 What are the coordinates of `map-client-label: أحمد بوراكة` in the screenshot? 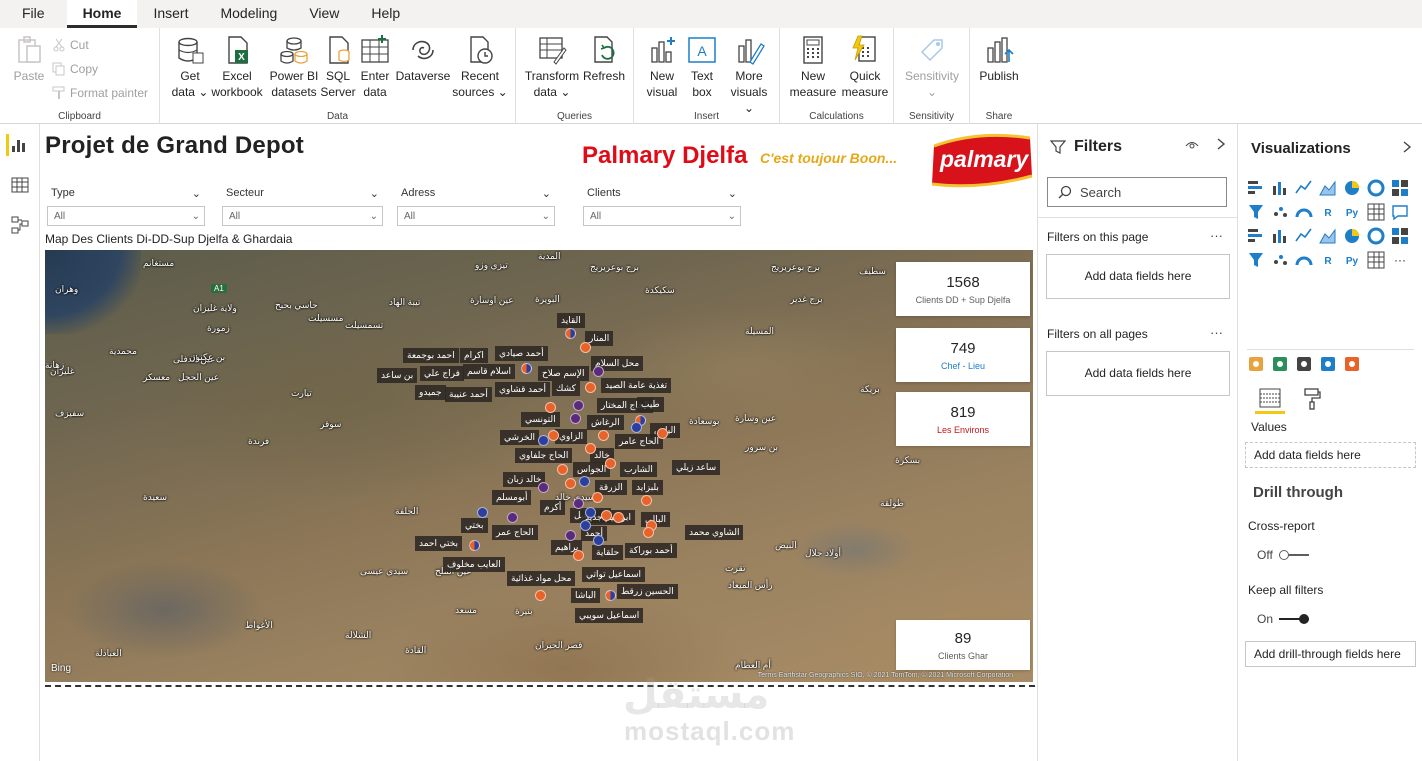 It's located at (651, 550).